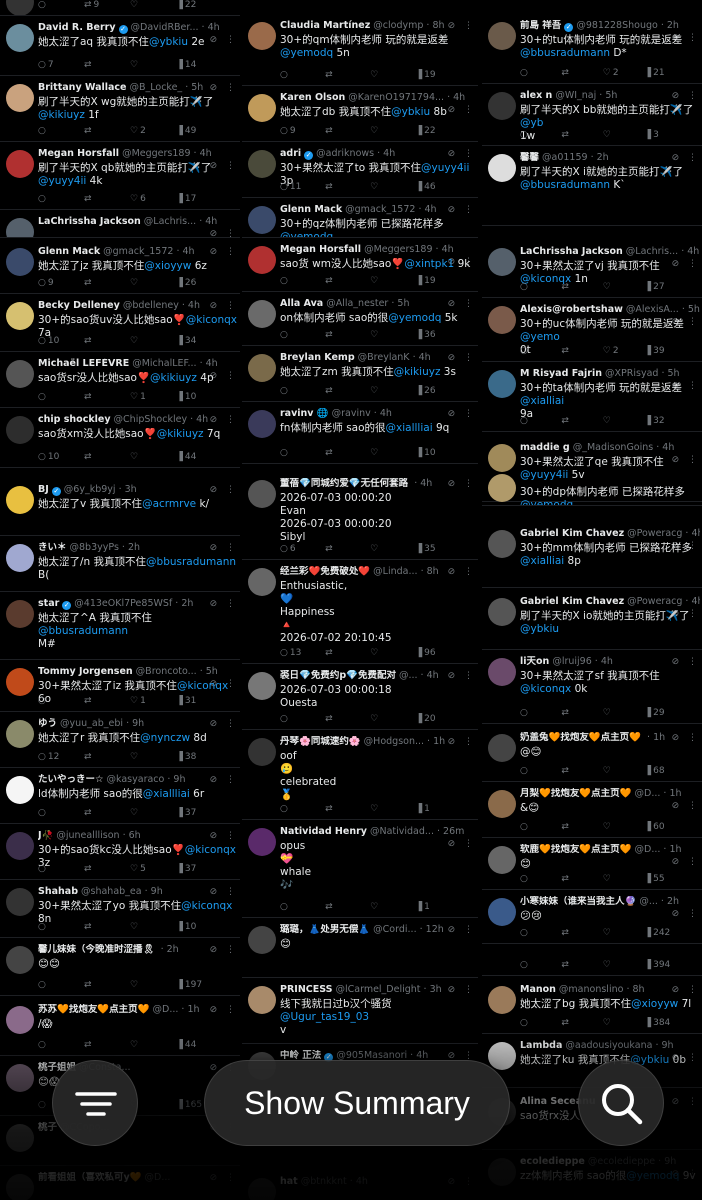  I want to click on views-action: ▐ 34, so click(199, 341).